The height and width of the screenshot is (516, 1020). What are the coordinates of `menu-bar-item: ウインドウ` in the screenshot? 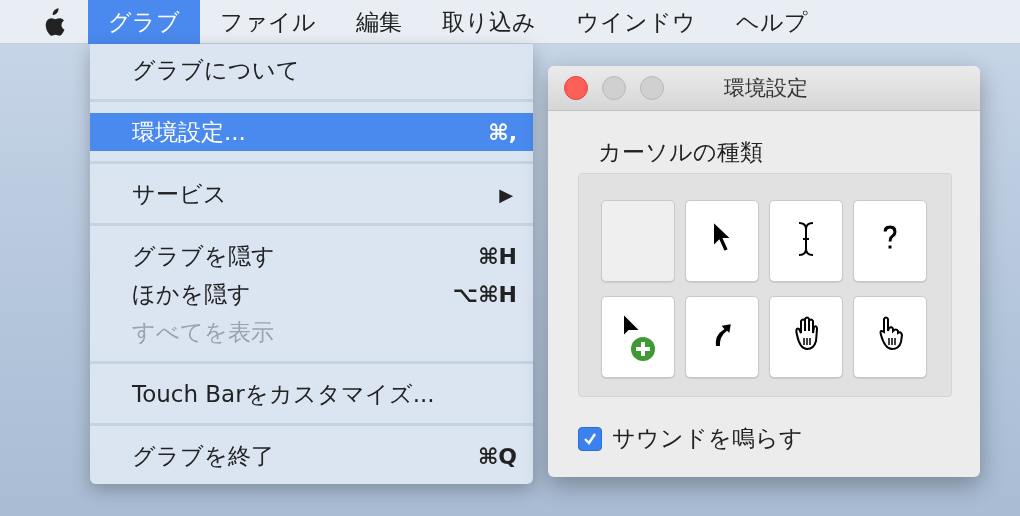 It's located at (636, 22).